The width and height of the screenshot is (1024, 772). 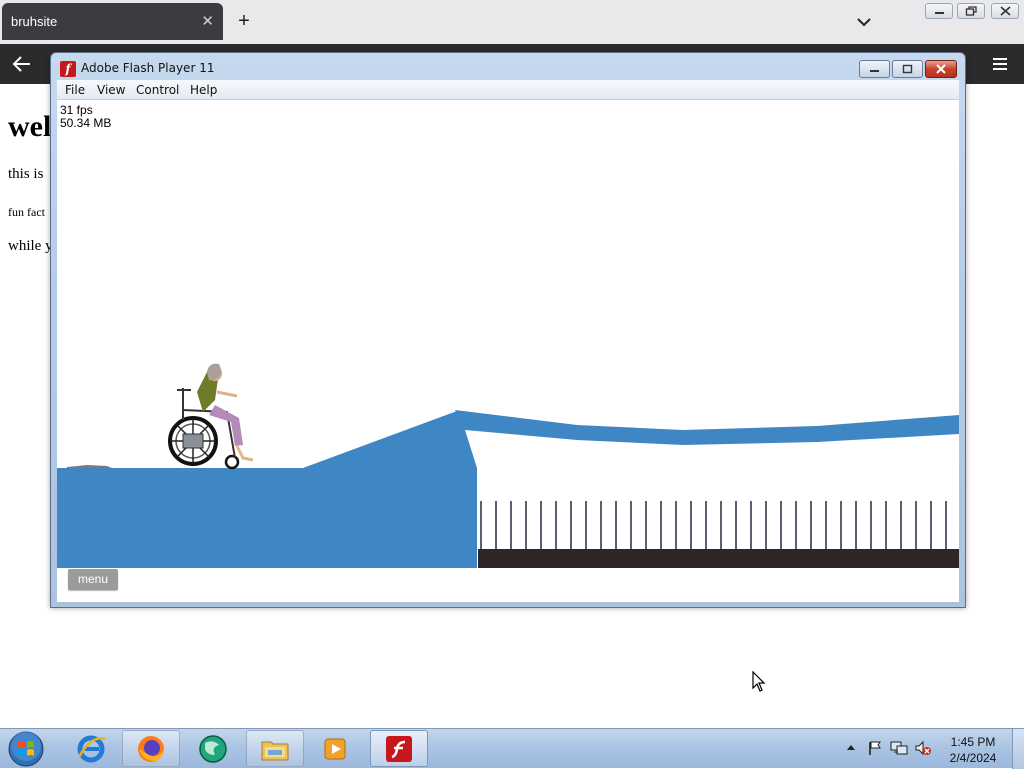 What do you see at coordinates (26, 749) in the screenshot?
I see `start-button` at bounding box center [26, 749].